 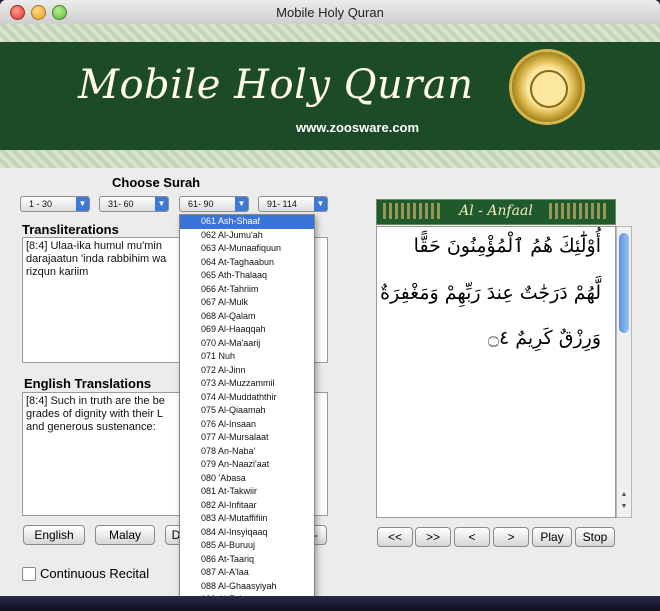 I want to click on first-verse-button: <<, so click(x=395, y=537).